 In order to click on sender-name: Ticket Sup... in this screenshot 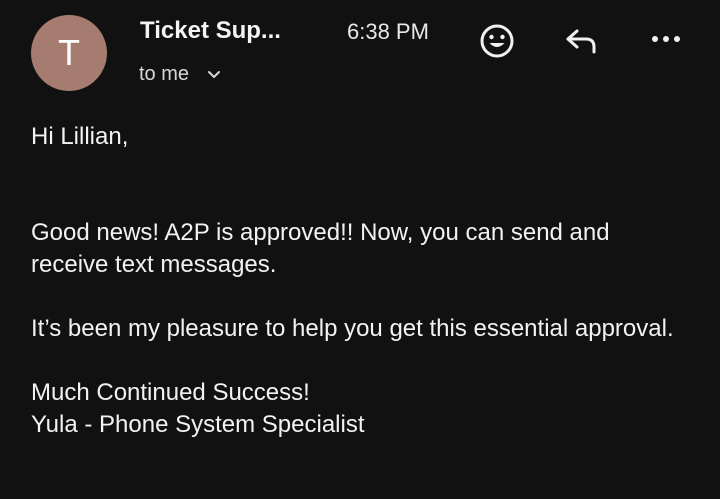, I will do `click(210, 31)`.